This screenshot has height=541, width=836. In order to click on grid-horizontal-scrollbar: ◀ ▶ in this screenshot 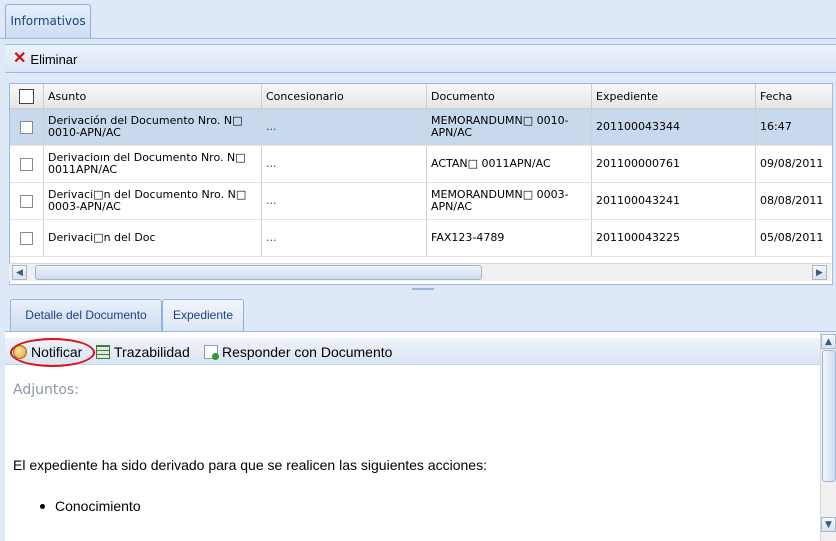, I will do `click(420, 272)`.